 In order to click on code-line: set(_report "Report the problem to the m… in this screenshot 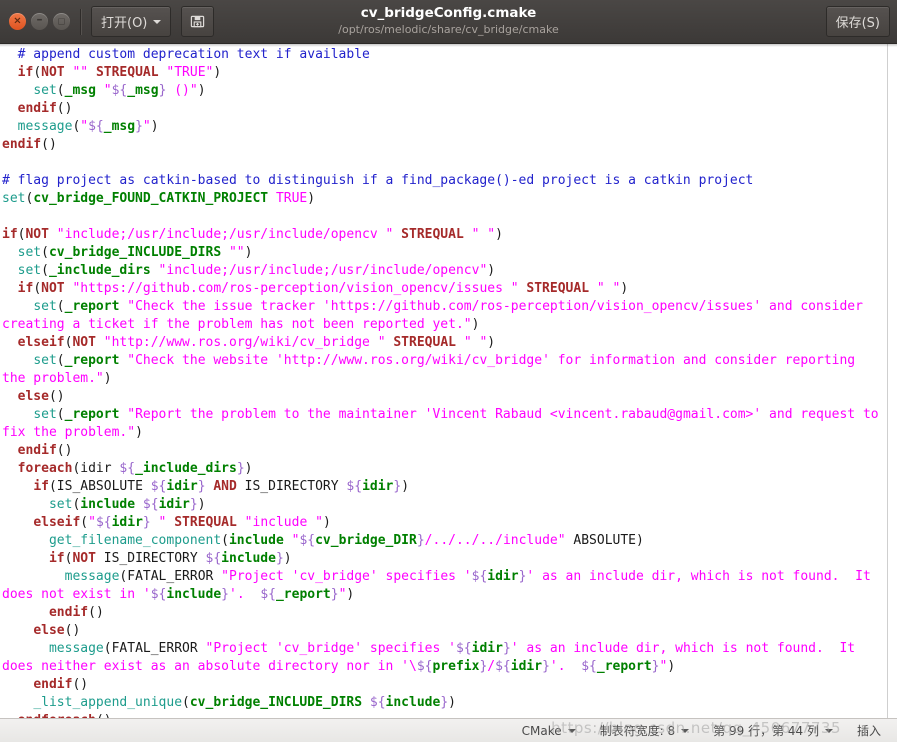, I will do `click(444, 423)`.